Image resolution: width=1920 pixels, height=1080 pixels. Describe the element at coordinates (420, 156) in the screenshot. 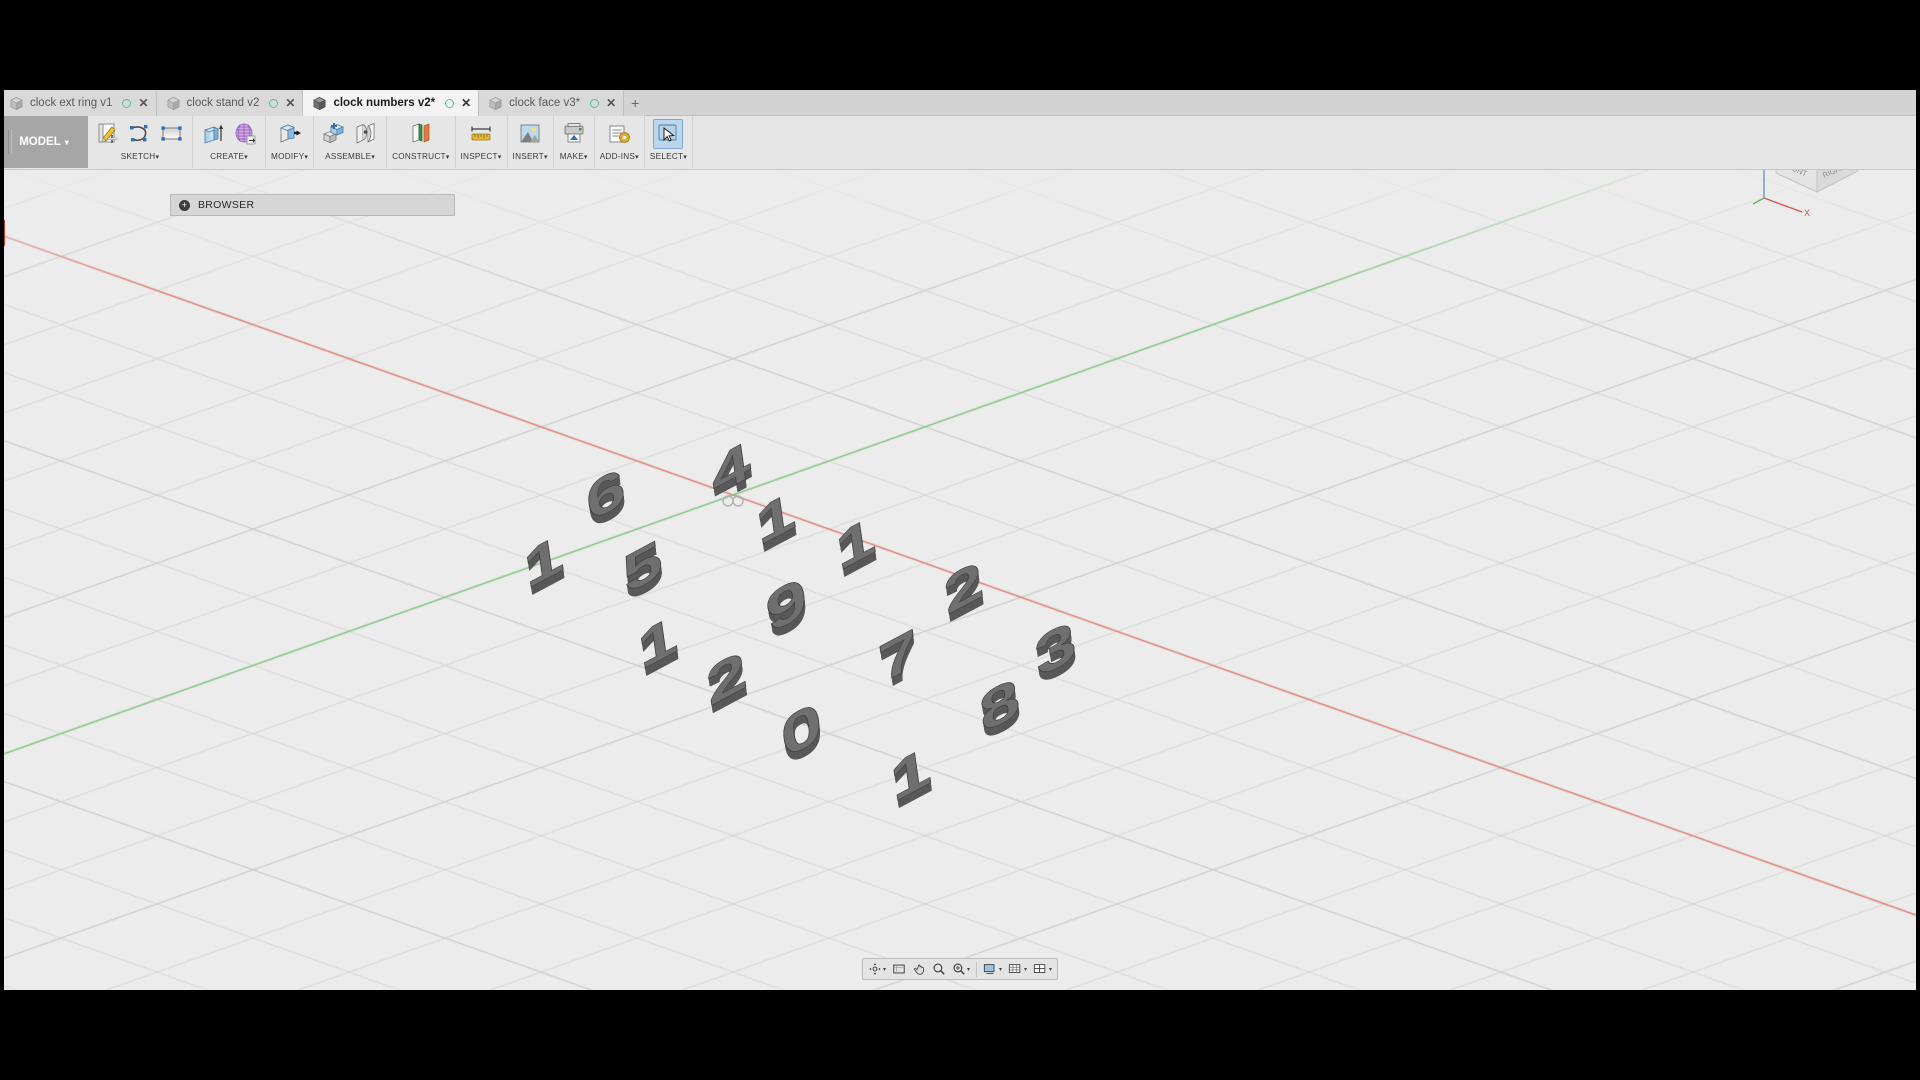

I see `toolbar-group-label: CONSTRUCT▾` at that location.